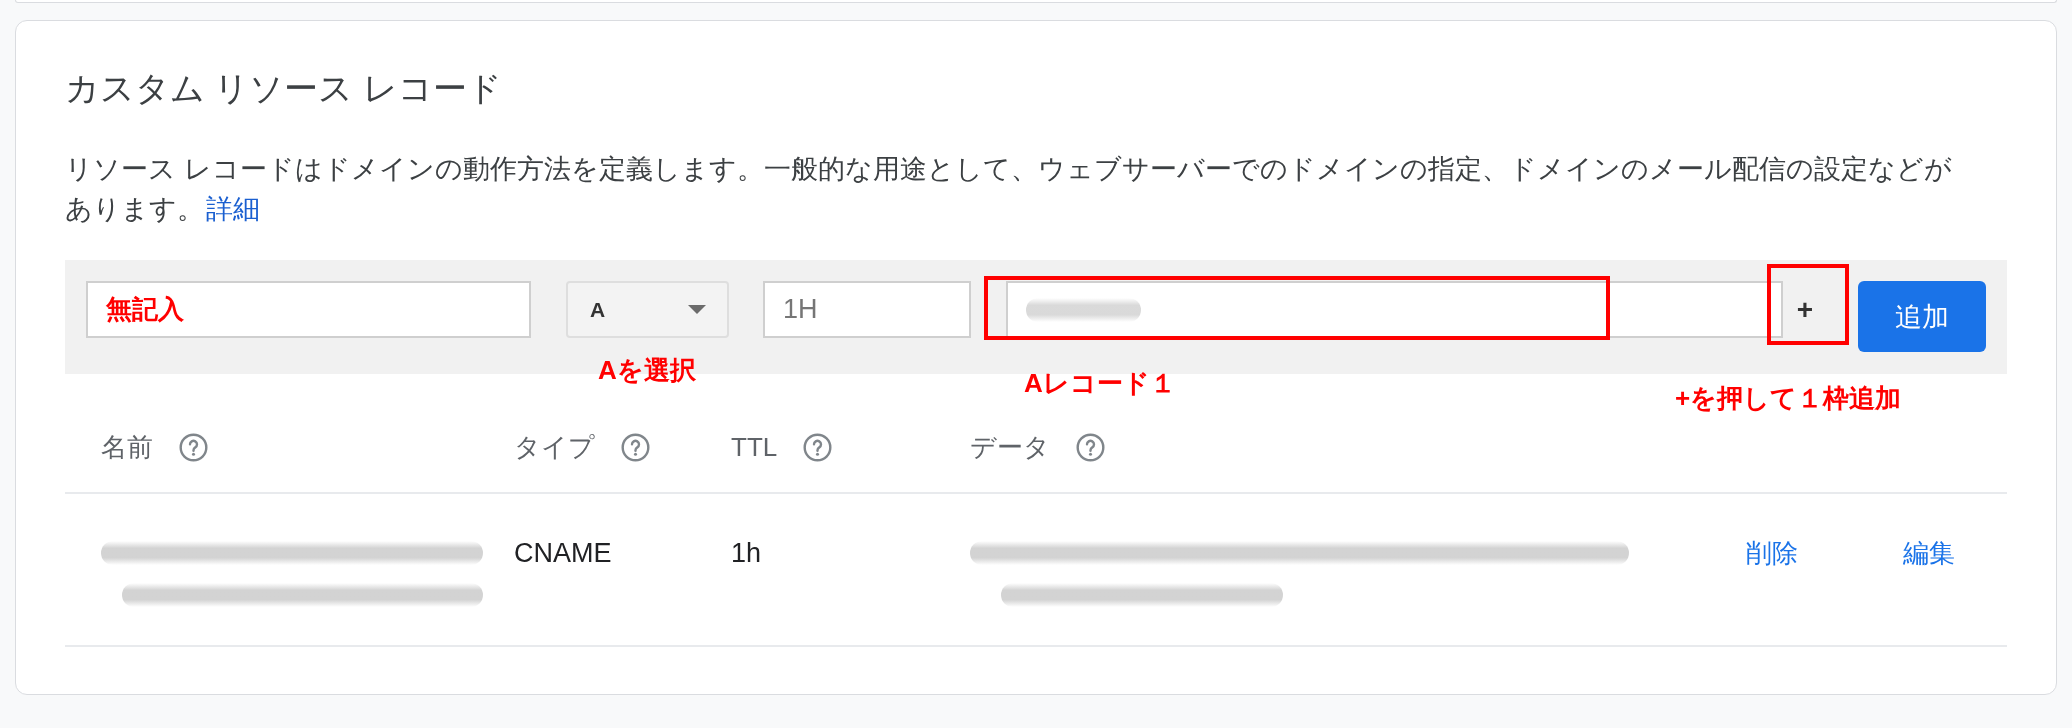 The height and width of the screenshot is (728, 2072). Describe the element at coordinates (127, 447) in the screenshot. I see `column-header: 名前` at that location.